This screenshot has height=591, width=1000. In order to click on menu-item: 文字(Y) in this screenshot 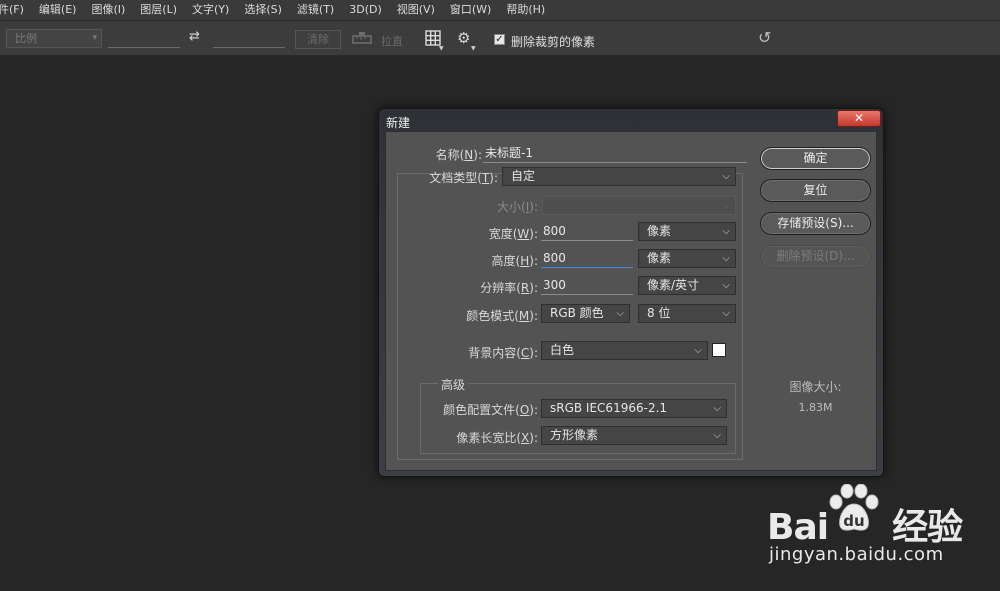, I will do `click(210, 10)`.